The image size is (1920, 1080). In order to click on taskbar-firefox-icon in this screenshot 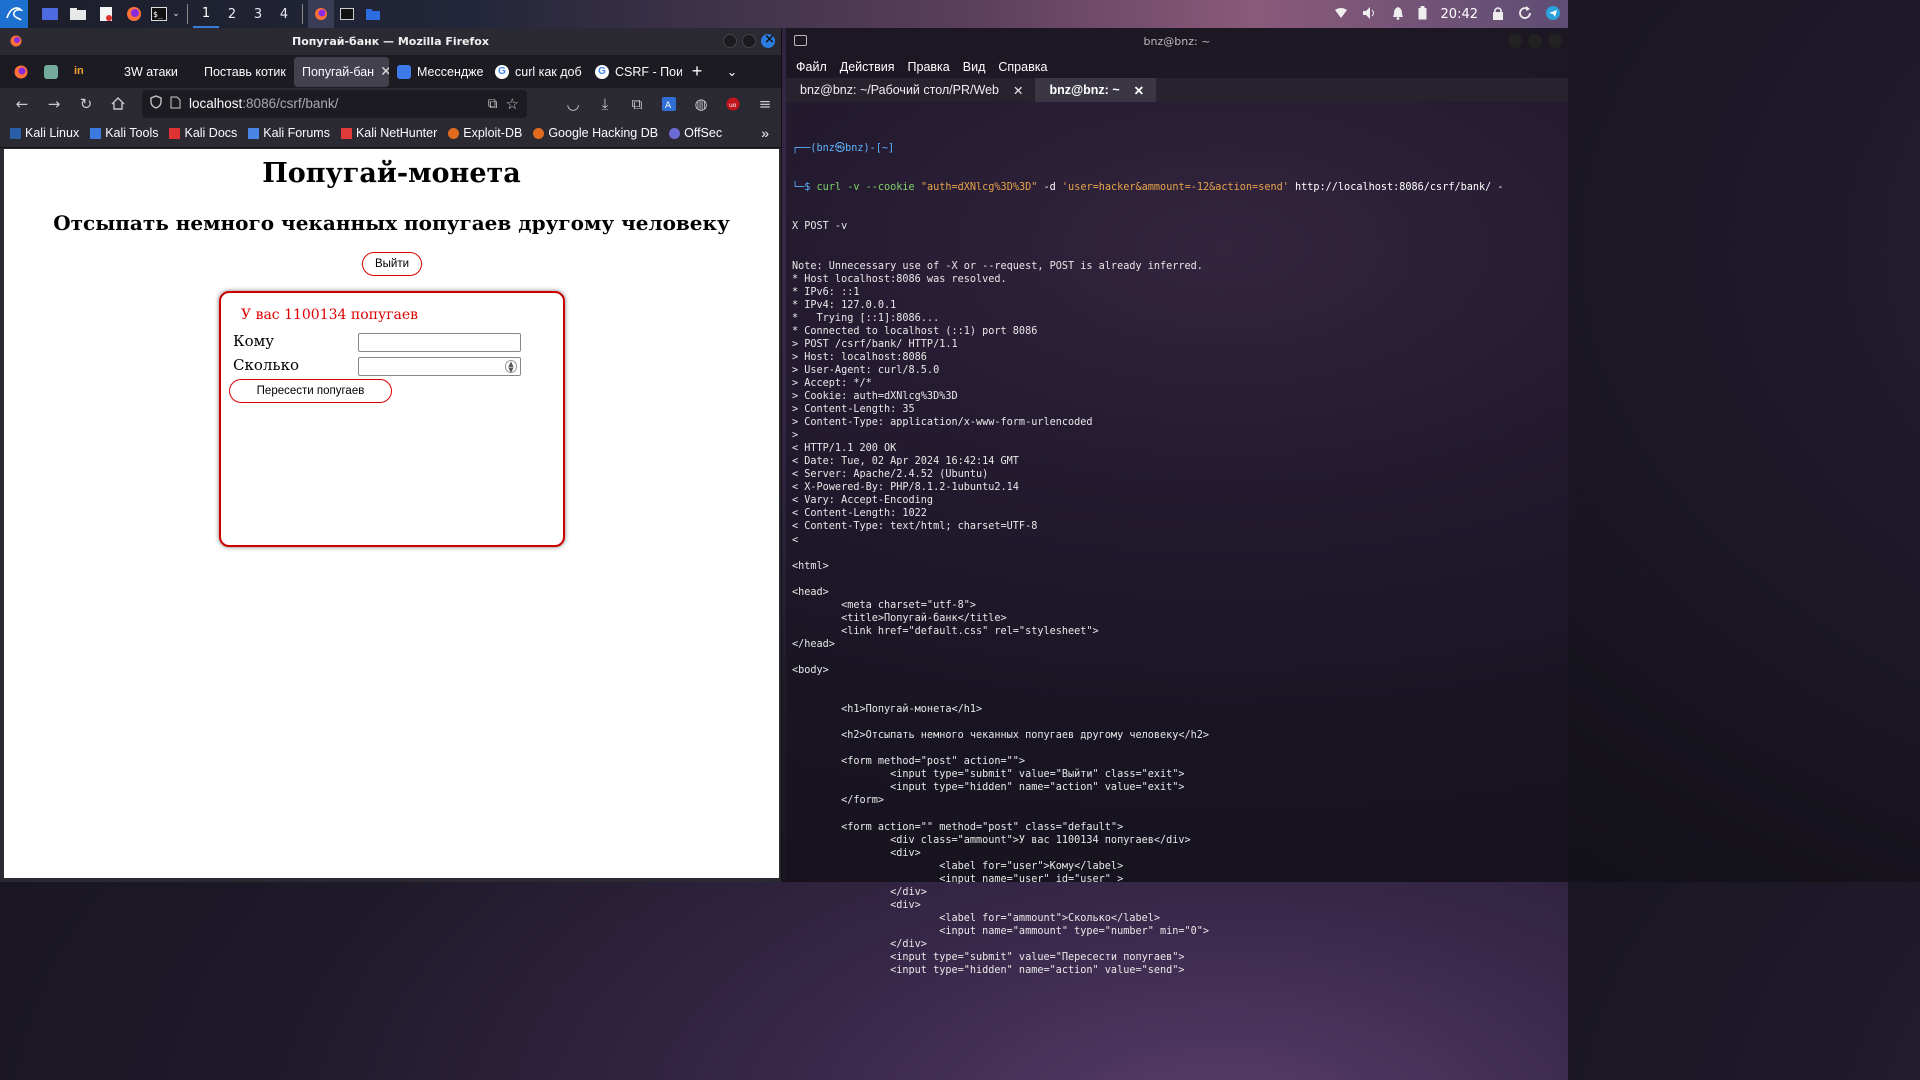, I will do `click(321, 14)`.